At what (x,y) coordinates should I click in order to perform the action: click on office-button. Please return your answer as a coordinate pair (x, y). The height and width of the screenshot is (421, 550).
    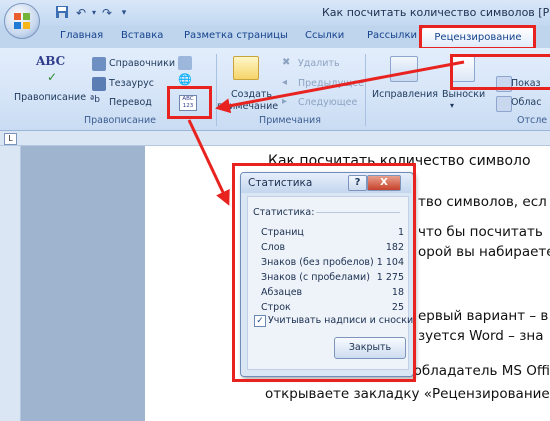
    Looking at the image, I should click on (22, 21).